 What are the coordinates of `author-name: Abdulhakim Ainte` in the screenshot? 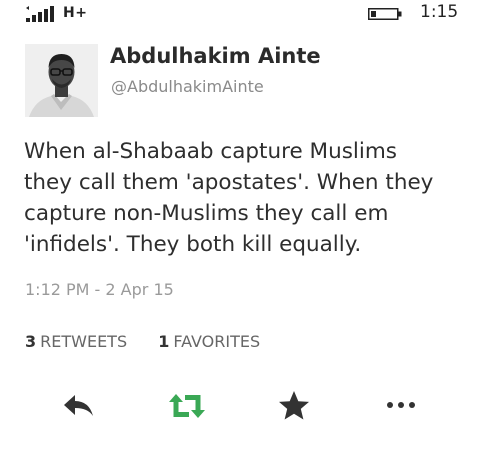 It's located at (215, 56).